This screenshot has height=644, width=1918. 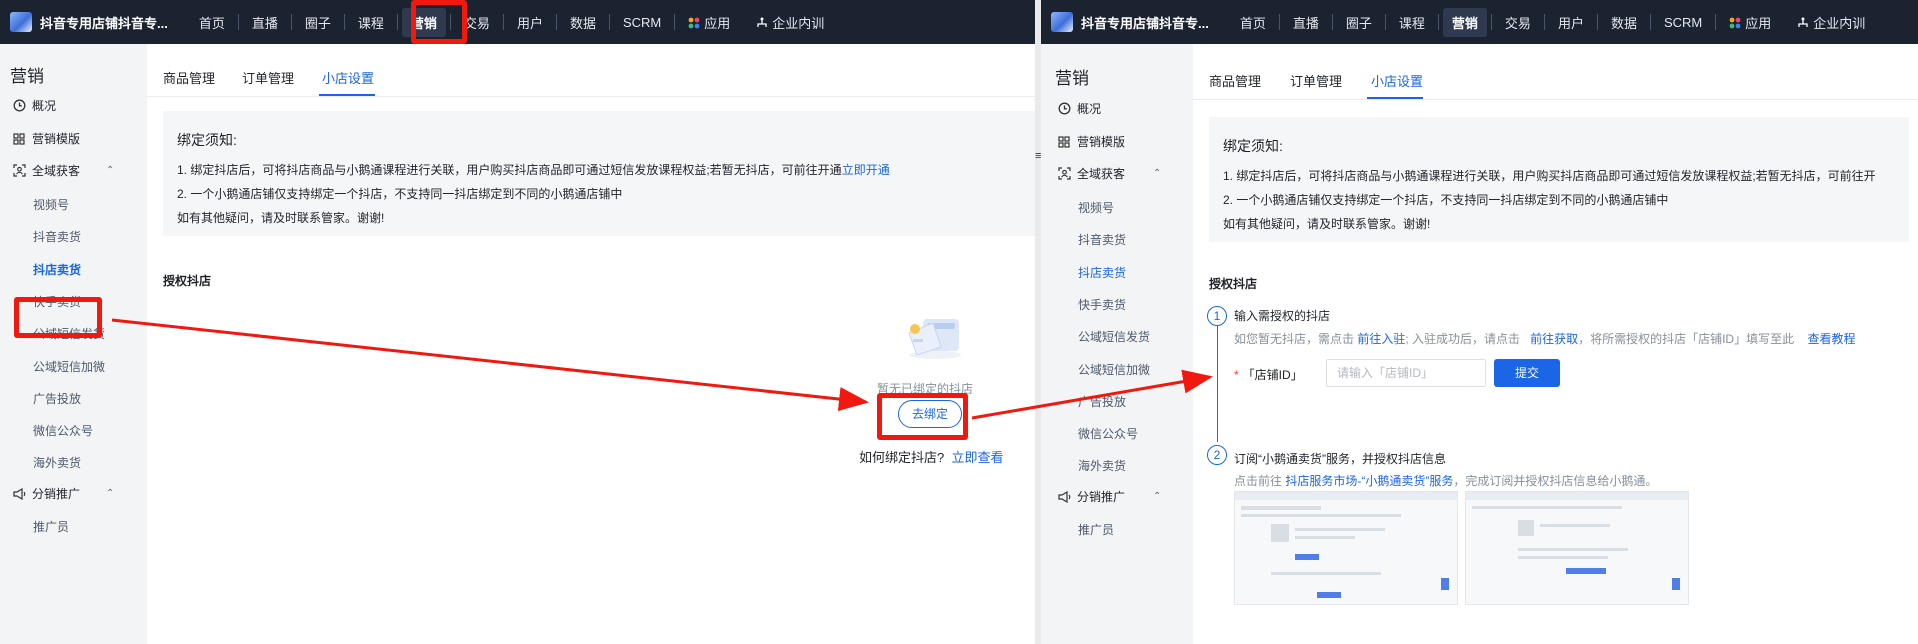 What do you see at coordinates (1217, 455) in the screenshot?
I see `step-2-badge: 2` at bounding box center [1217, 455].